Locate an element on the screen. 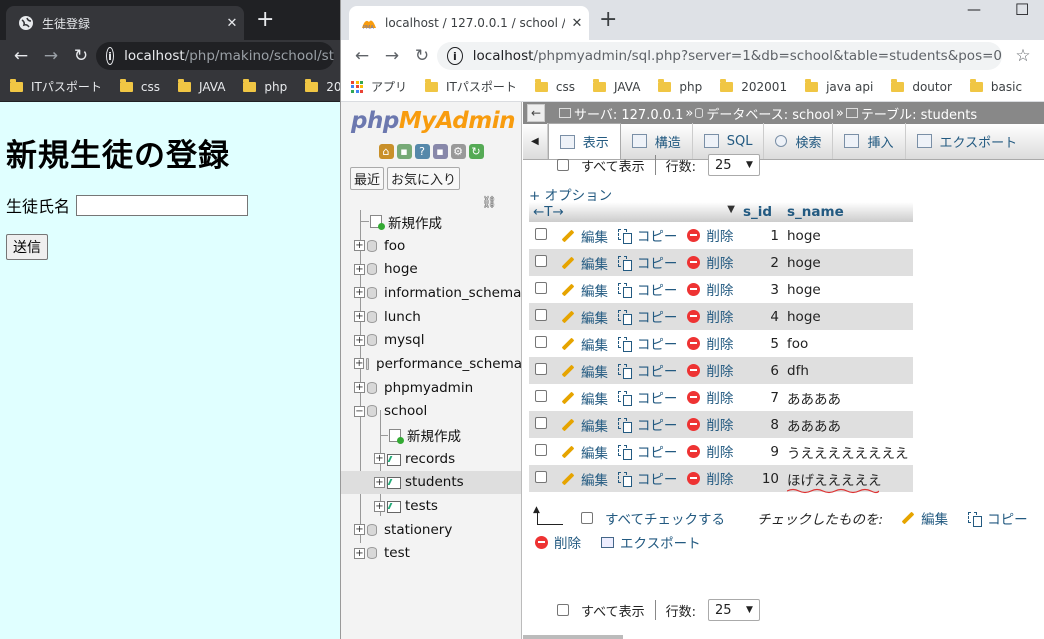 The width and height of the screenshot is (1044, 639). bookmark-star-icon: ☆ is located at coordinates (1023, 56).